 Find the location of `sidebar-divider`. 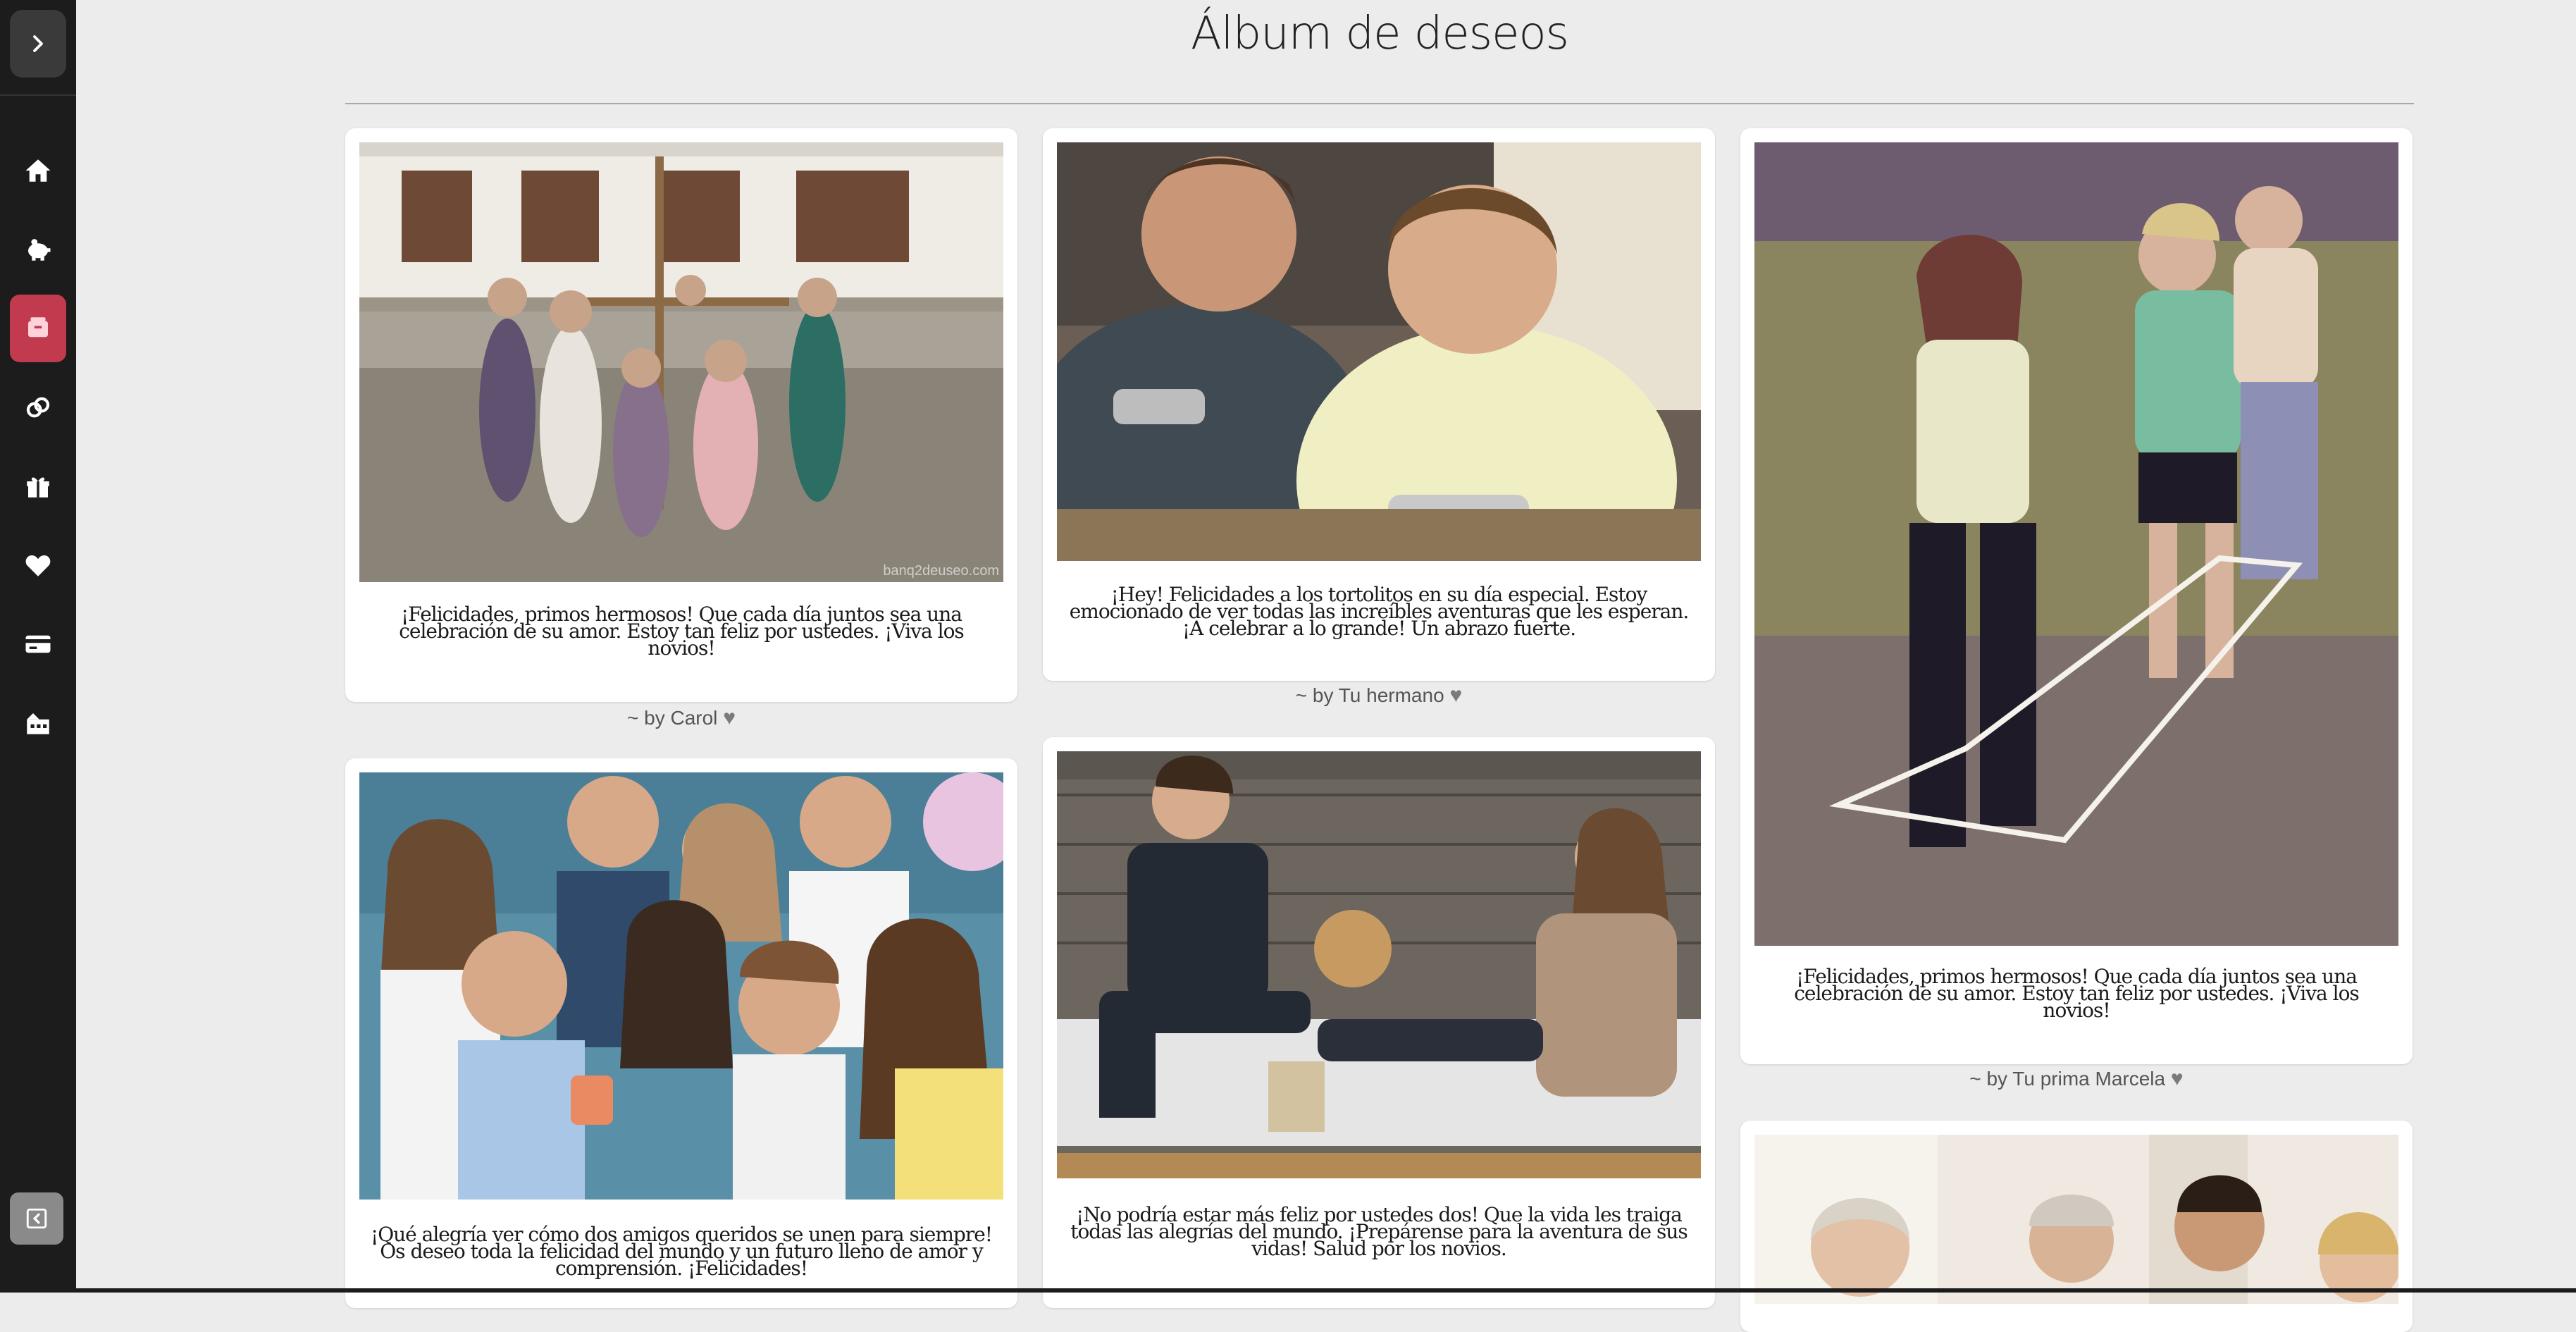

sidebar-divider is located at coordinates (38, 95).